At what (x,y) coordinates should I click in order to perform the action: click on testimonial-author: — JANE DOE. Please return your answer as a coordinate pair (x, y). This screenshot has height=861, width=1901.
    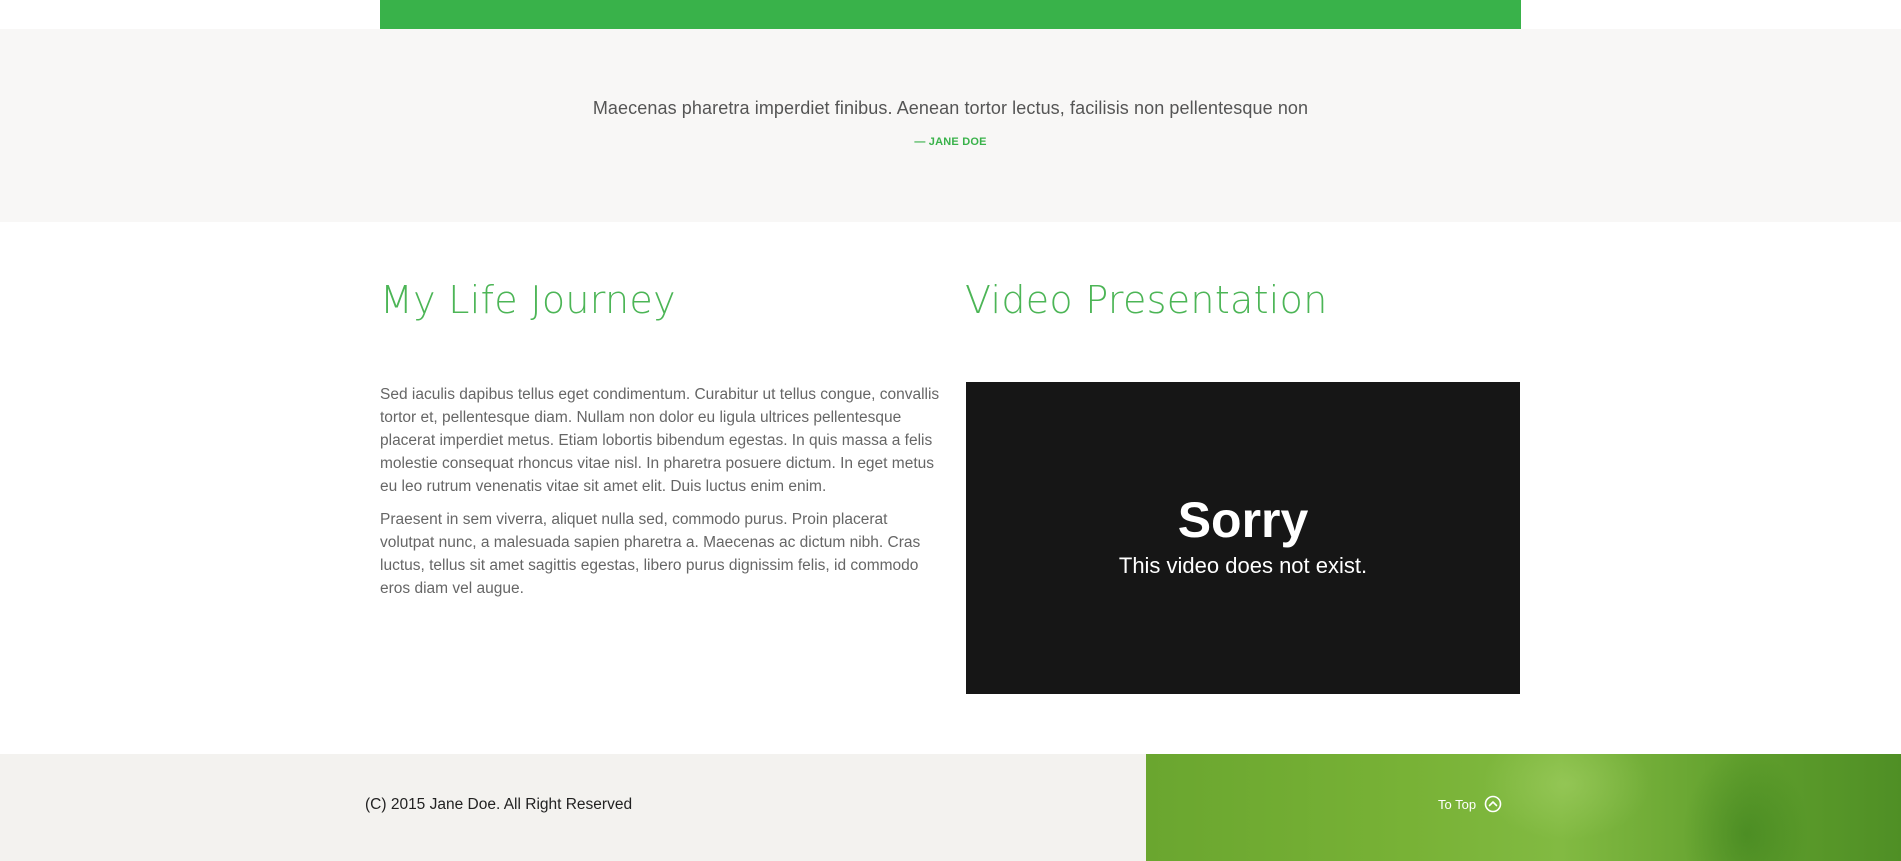
    Looking at the image, I should click on (950, 142).